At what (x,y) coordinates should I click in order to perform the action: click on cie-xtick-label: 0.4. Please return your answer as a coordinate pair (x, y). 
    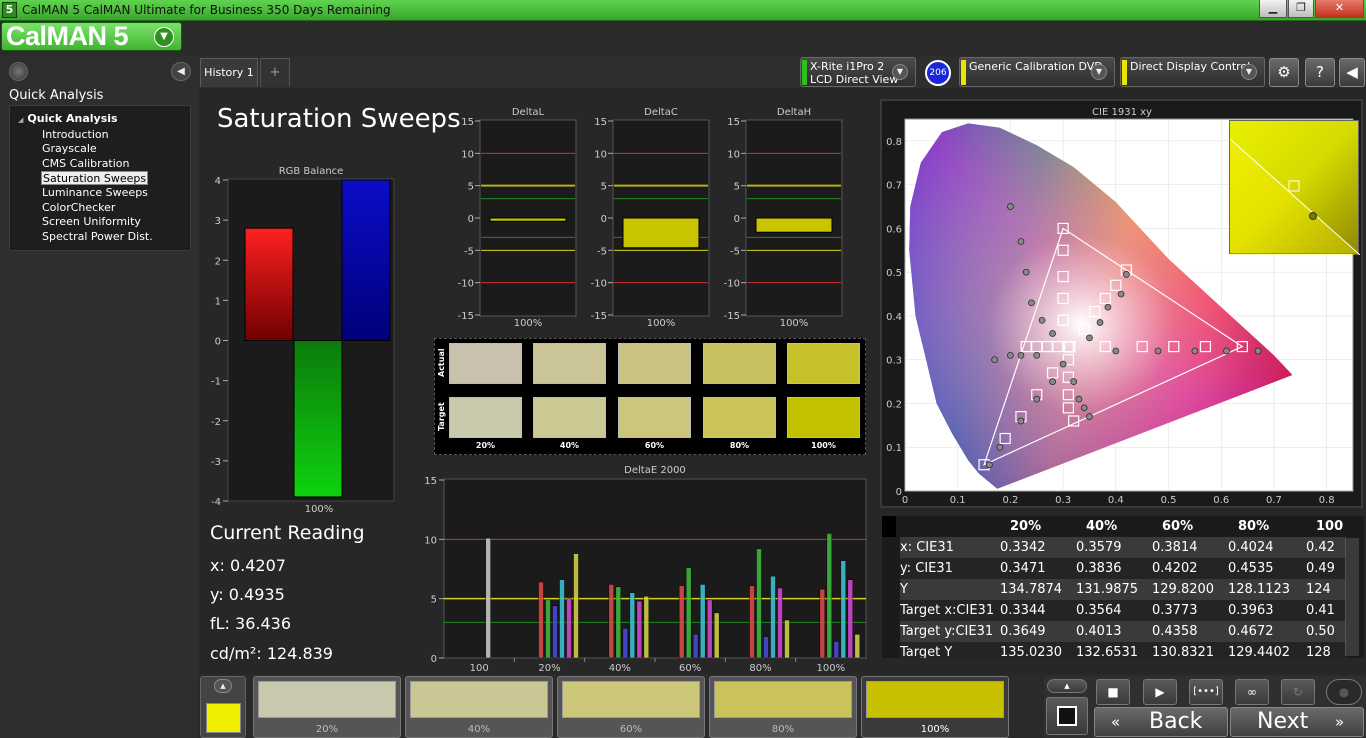
    Looking at the image, I should click on (1116, 500).